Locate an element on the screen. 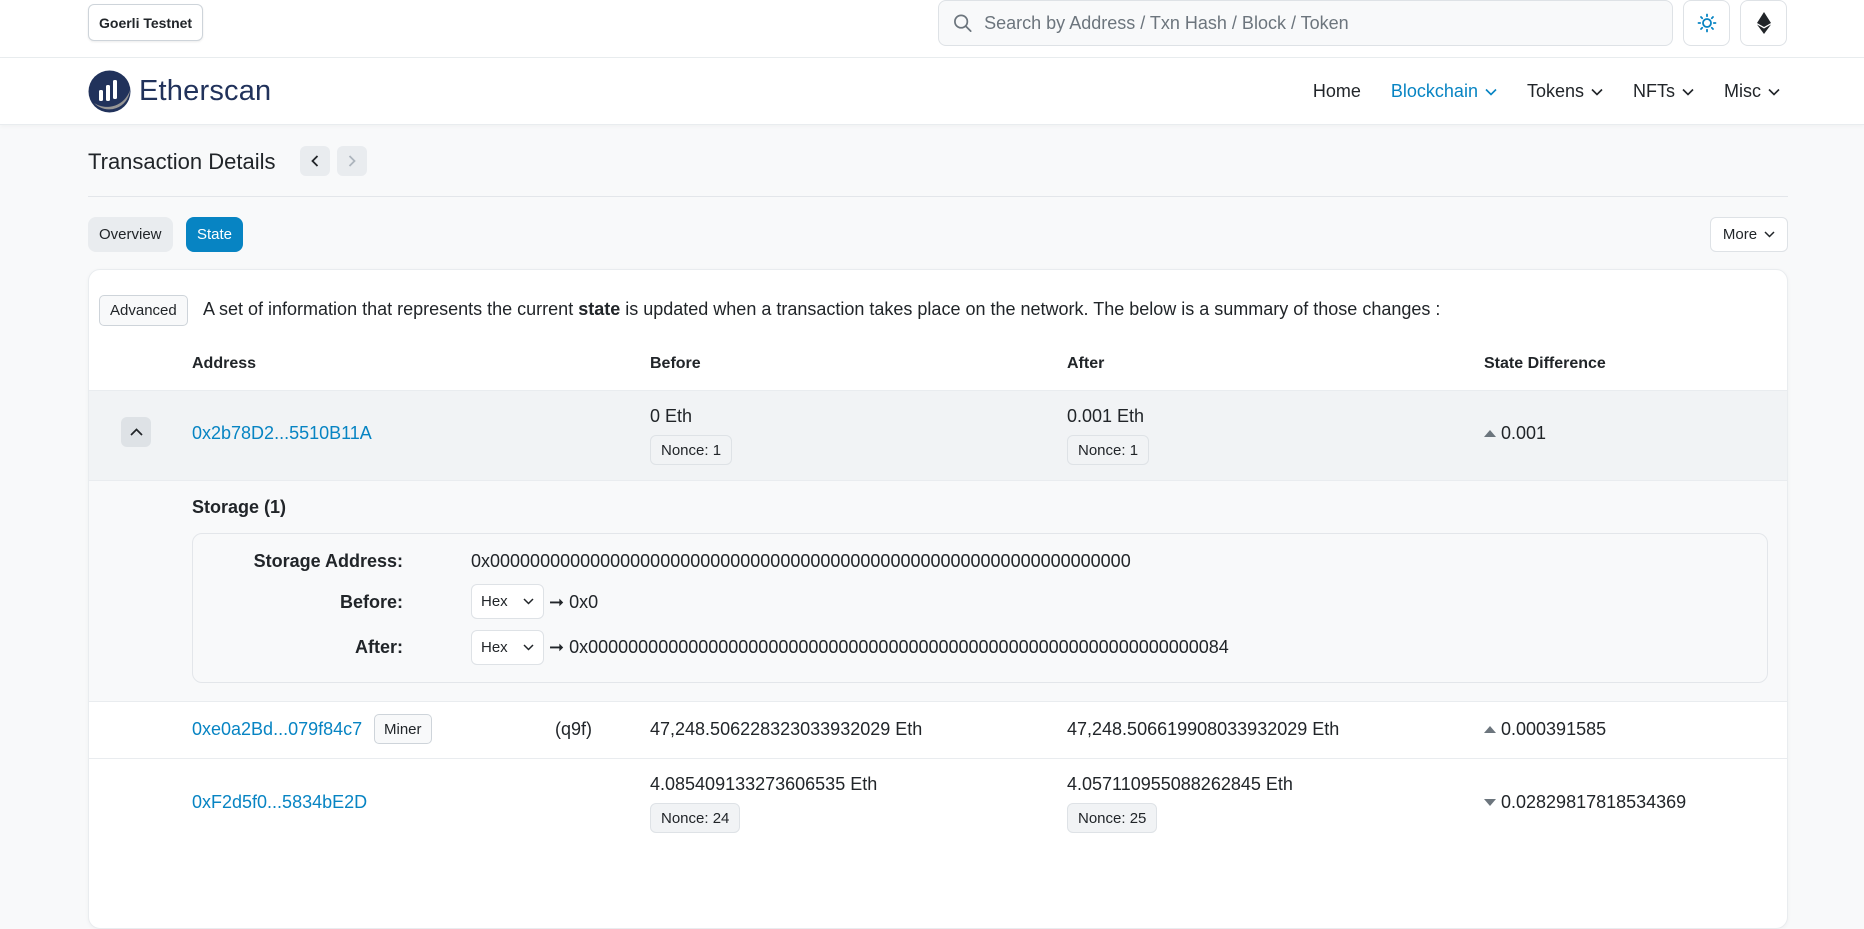 This screenshot has height=929, width=1864. storage-before-label: Before: is located at coordinates (371, 602).